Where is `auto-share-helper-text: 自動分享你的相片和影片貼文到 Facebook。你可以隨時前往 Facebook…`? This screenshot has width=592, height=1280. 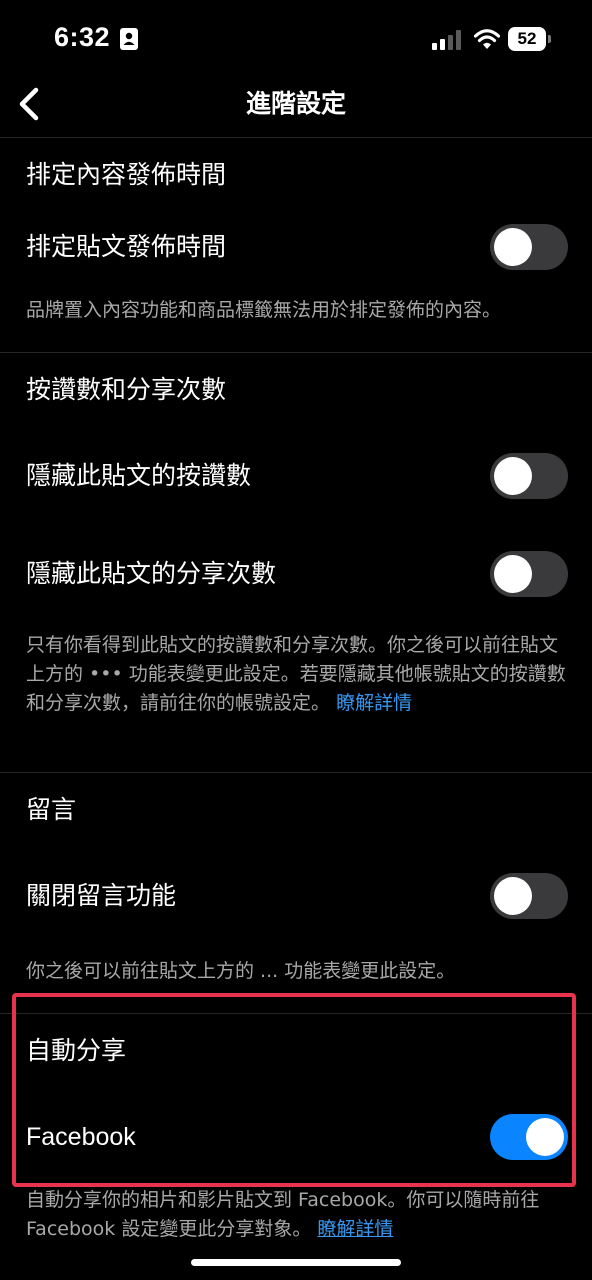
auto-share-helper-text: 自動分享你的相片和影片貼文到 Facebook。你可以隨時前往 Facebook… is located at coordinates (296, 1215).